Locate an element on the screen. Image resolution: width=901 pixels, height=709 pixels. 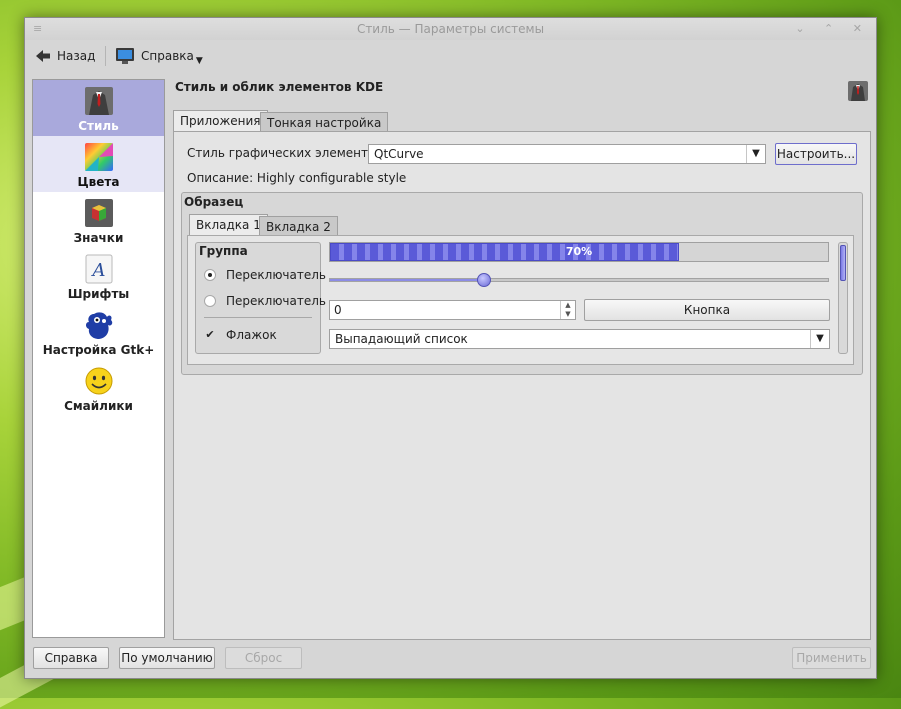
monitor-help-icon is located at coordinates (125, 56).